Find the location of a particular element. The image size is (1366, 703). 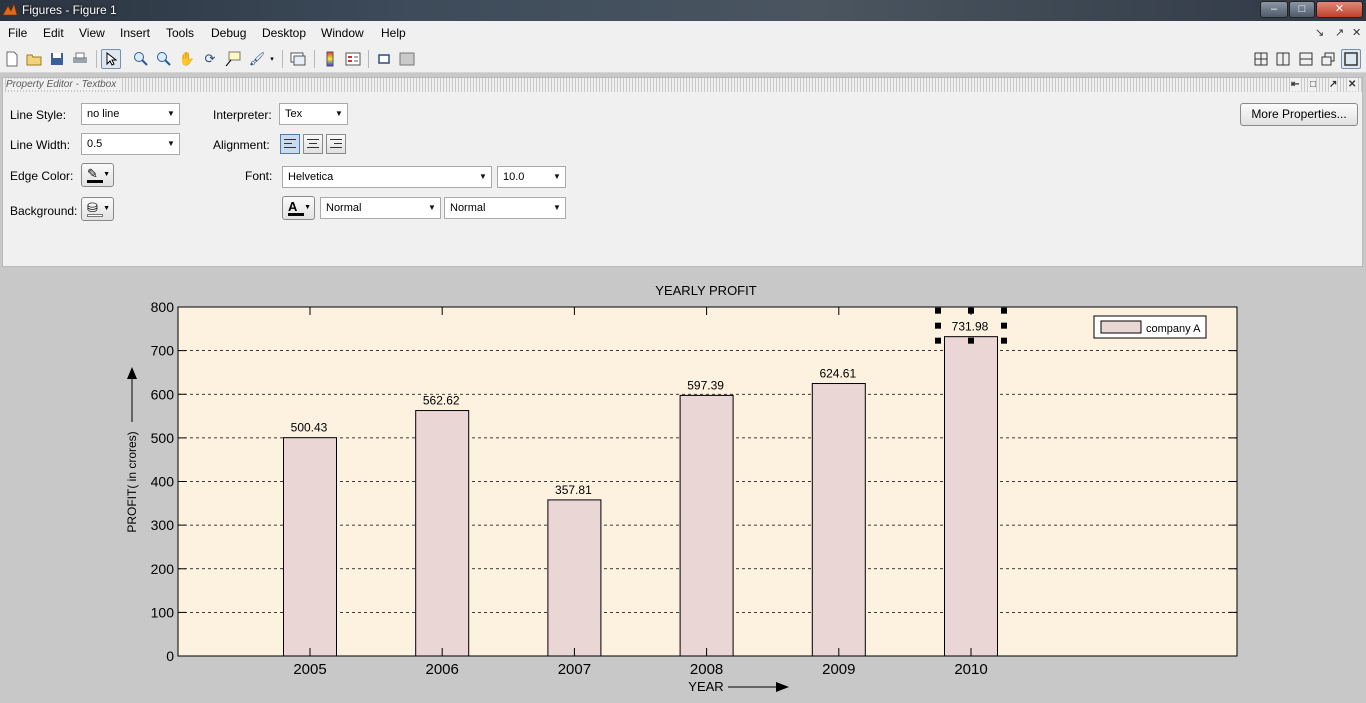

print-icon is located at coordinates (80, 59).